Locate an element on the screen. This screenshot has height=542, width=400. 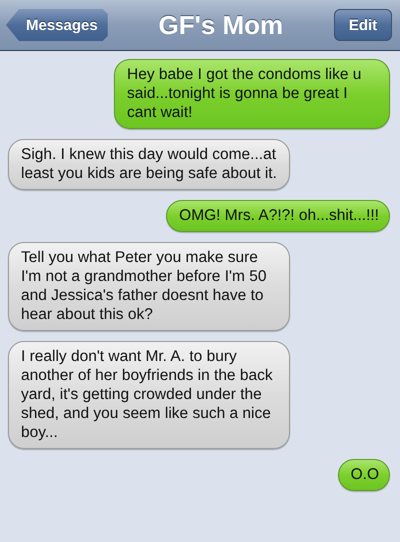
sent-message-bubble: Hey babe I got the condoms like u said...tonight is gonna be great I cant wait! is located at coordinates (252, 94).